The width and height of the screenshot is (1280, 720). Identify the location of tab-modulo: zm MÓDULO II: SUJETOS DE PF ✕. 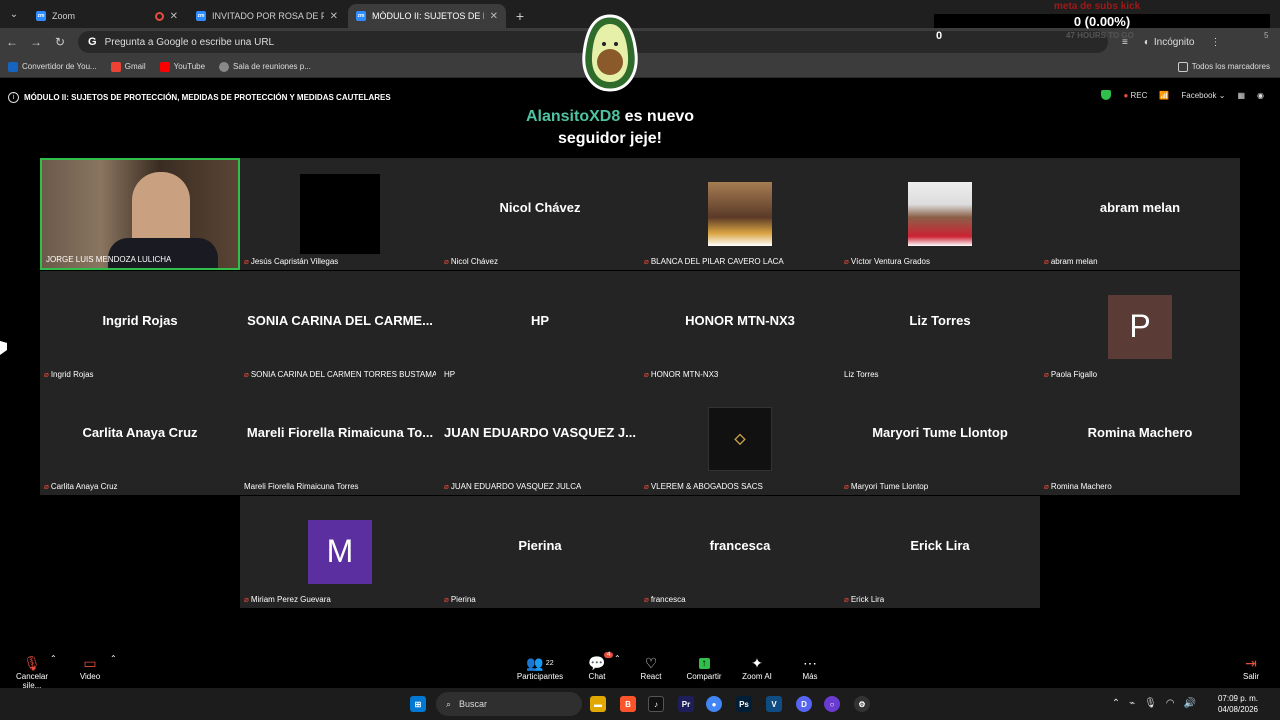
(427, 16).